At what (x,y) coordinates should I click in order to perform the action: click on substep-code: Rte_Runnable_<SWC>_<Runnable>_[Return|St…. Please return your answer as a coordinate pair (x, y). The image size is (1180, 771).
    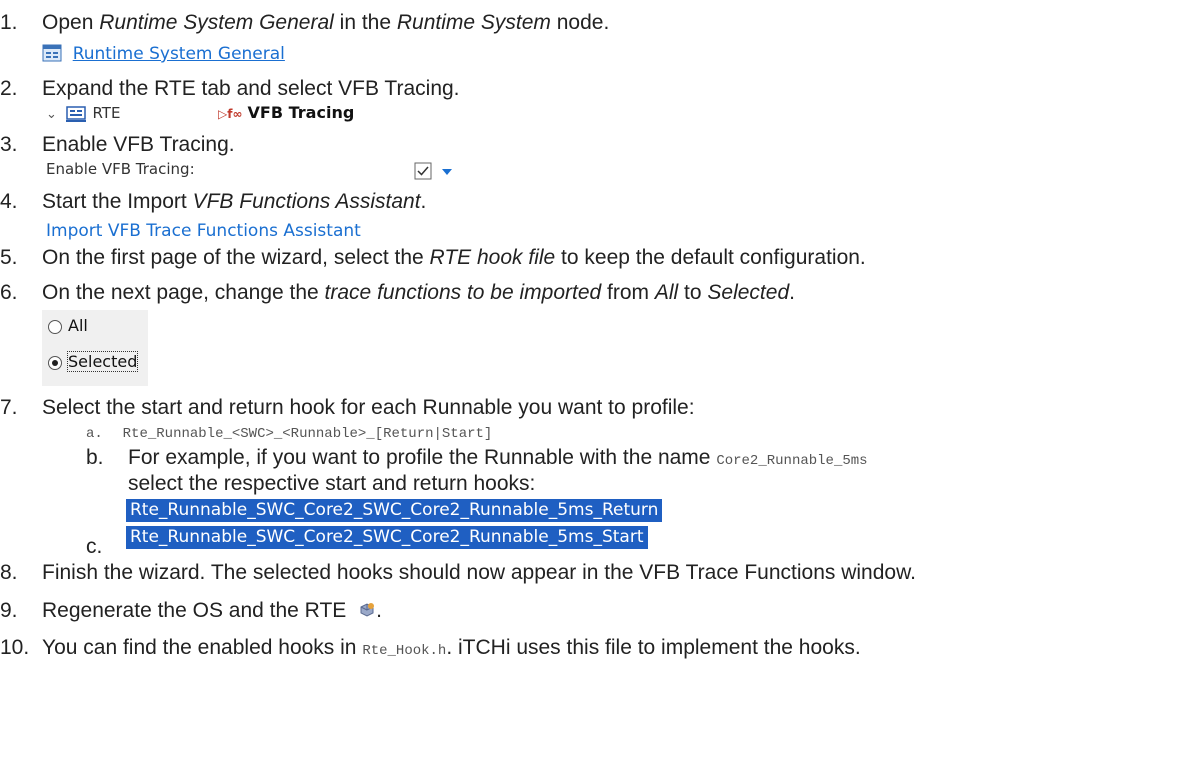
    Looking at the image, I should click on (307, 434).